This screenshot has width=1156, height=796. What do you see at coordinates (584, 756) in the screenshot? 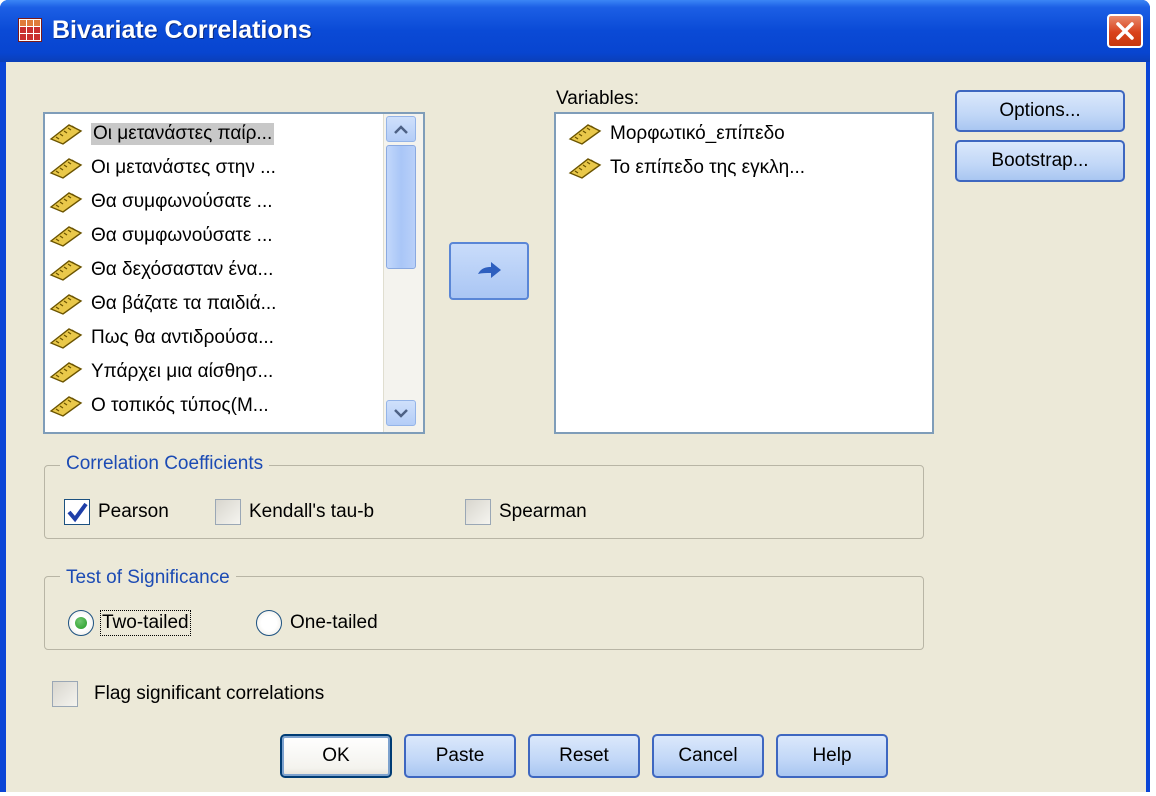
I see `reset-button: Reset` at bounding box center [584, 756].